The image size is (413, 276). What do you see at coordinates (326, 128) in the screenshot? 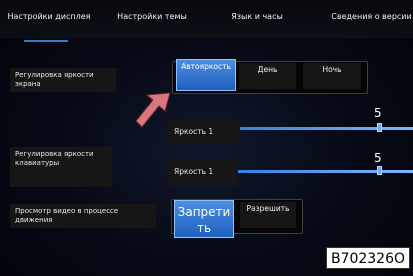
I see `screen-brightness-slider` at bounding box center [326, 128].